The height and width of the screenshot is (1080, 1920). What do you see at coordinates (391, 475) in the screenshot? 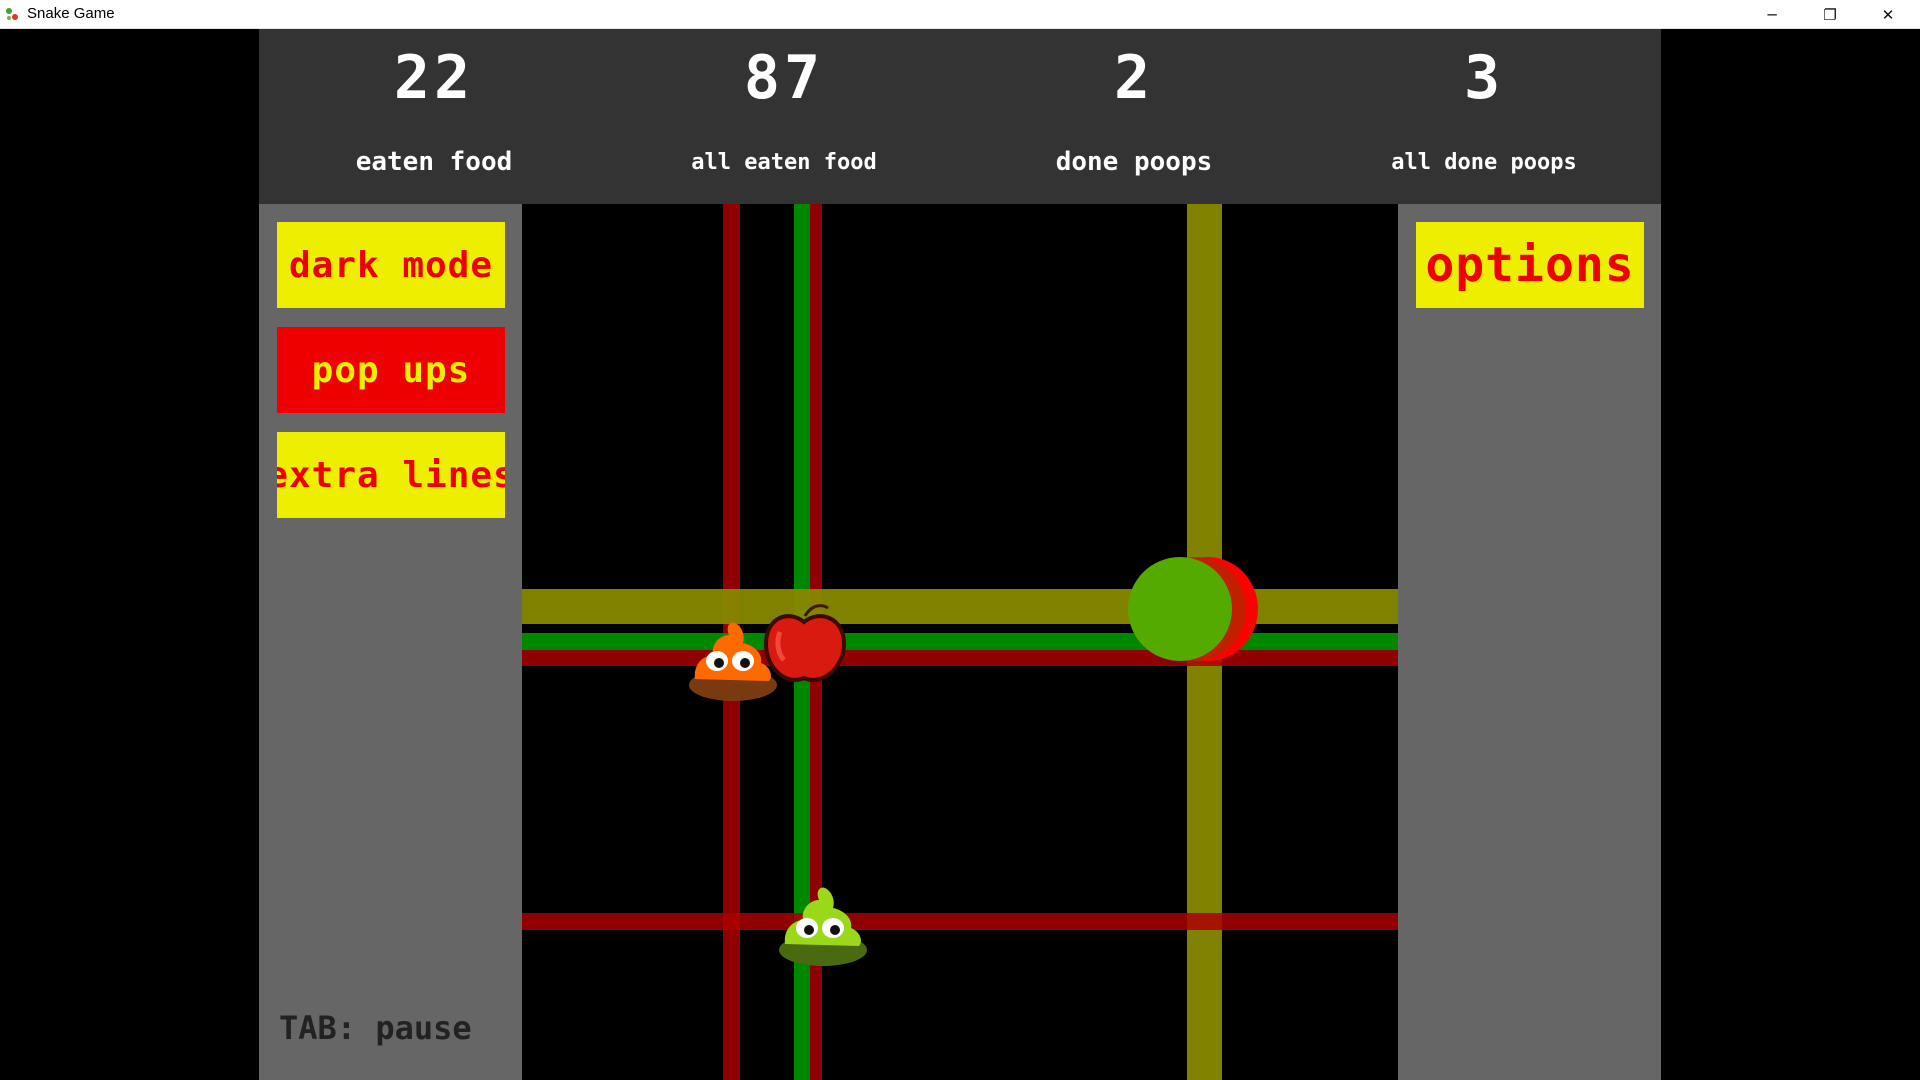
I see `extra-lines-button: extra lines` at bounding box center [391, 475].